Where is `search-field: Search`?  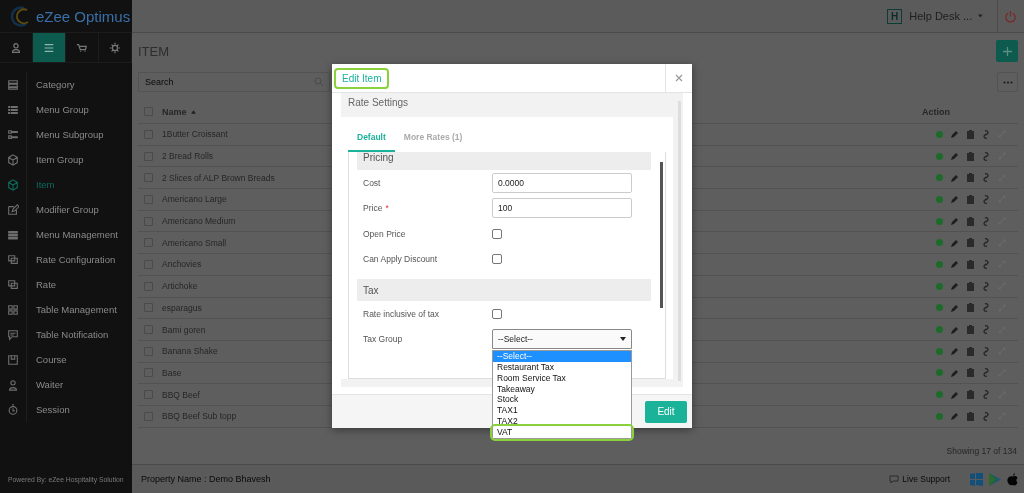
search-field: Search is located at coordinates (234, 82).